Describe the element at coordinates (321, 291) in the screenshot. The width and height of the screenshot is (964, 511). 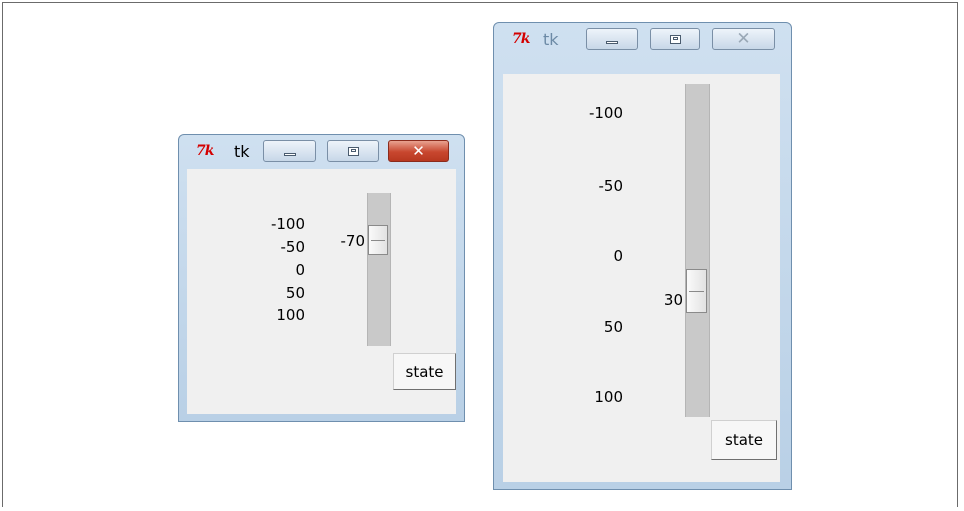
I see `window-client-area: -100 -50 0 50 100 -70 state` at that location.